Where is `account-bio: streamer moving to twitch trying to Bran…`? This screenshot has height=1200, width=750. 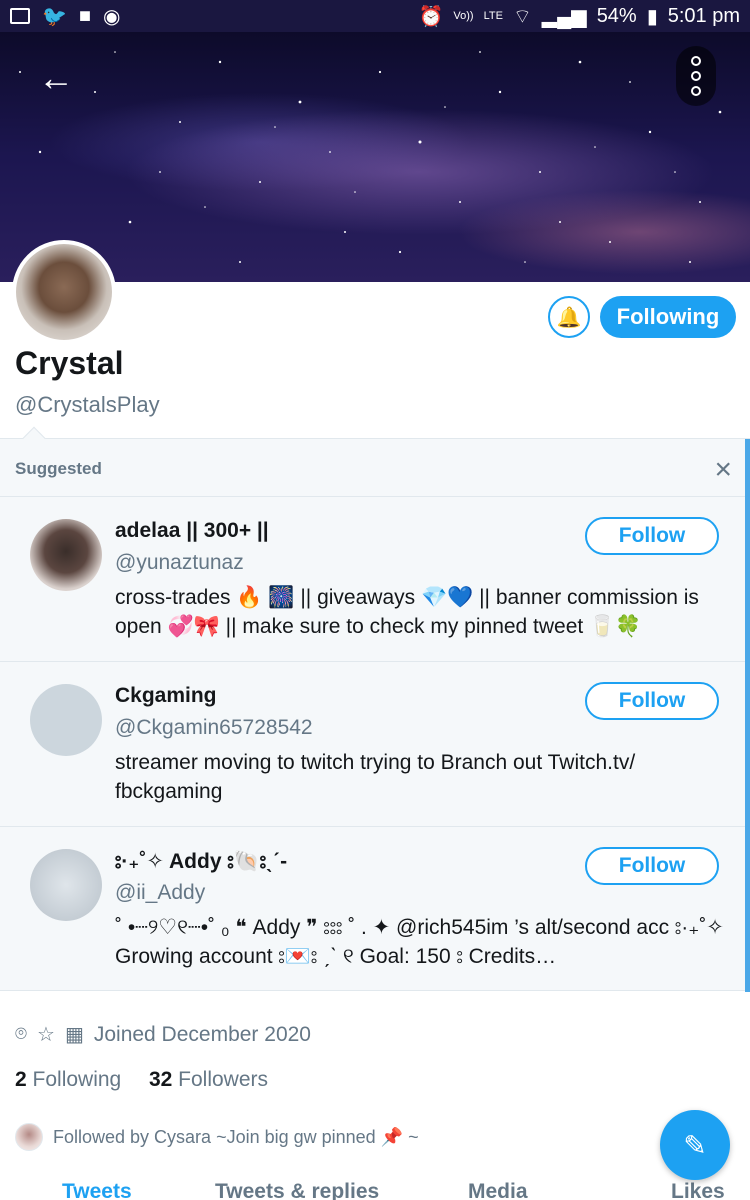
account-bio: streamer moving to twitch trying to Bran… is located at coordinates (375, 777).